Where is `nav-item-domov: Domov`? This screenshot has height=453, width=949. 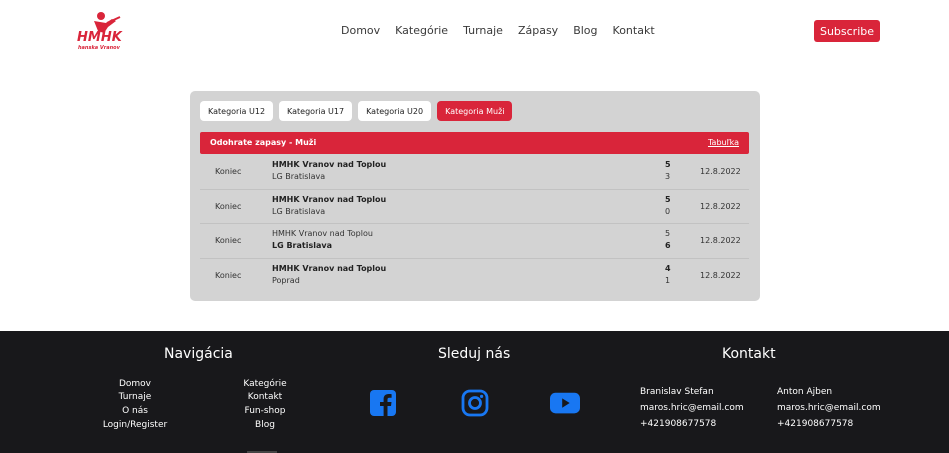 nav-item-domov: Domov is located at coordinates (360, 31).